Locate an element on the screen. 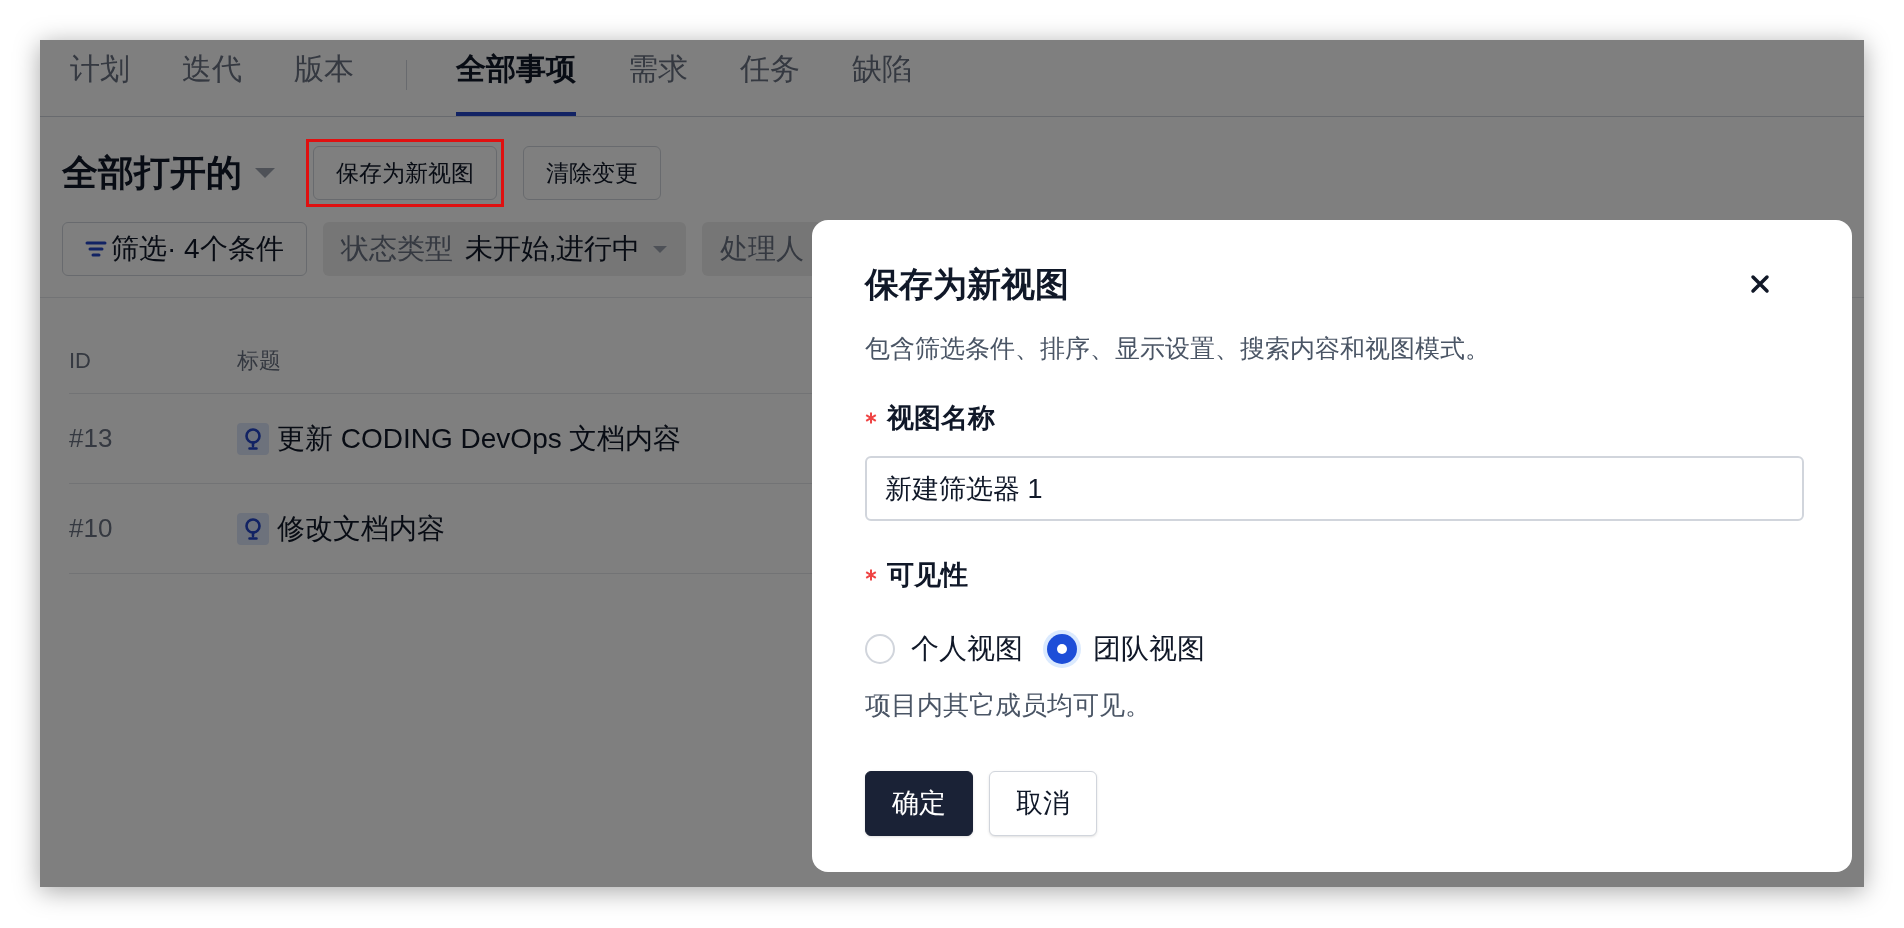  table-cell-text: #10 is located at coordinates (91, 528).